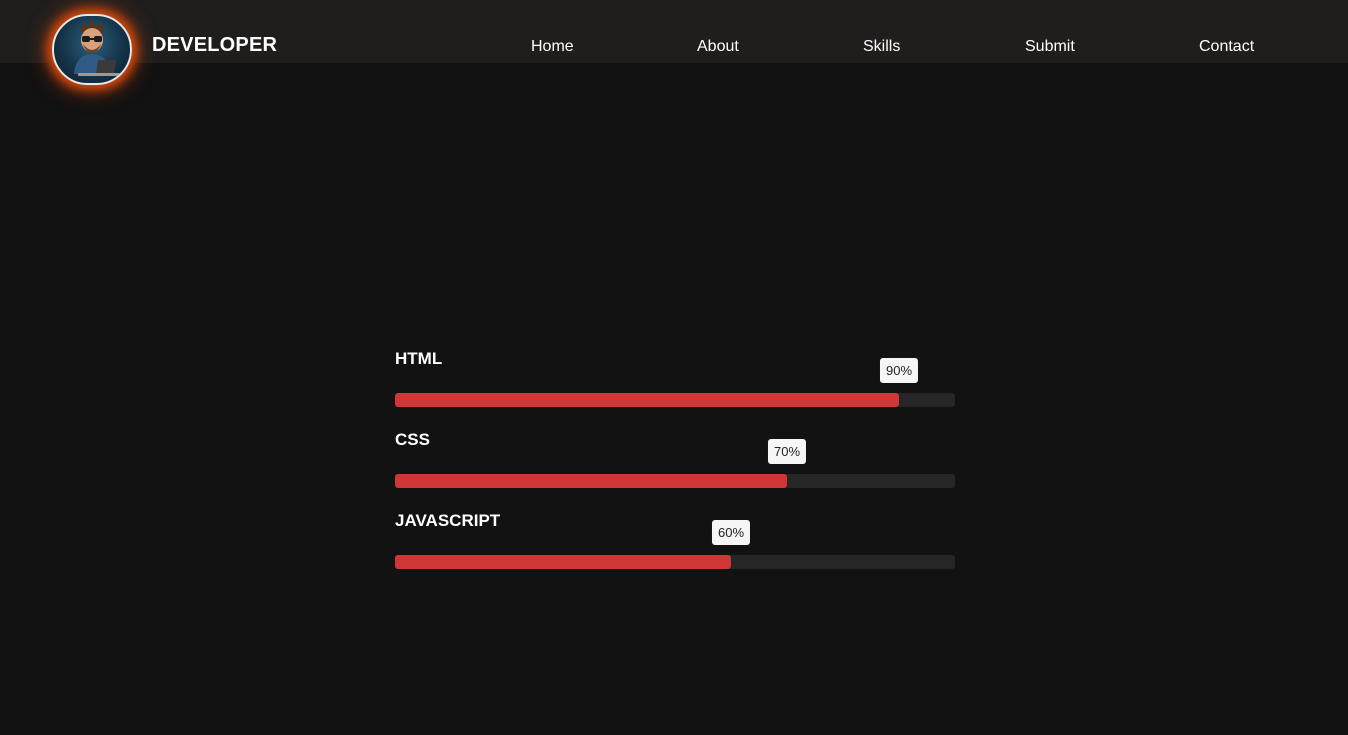 The image size is (1348, 735). I want to click on avatar, so click(92, 49).